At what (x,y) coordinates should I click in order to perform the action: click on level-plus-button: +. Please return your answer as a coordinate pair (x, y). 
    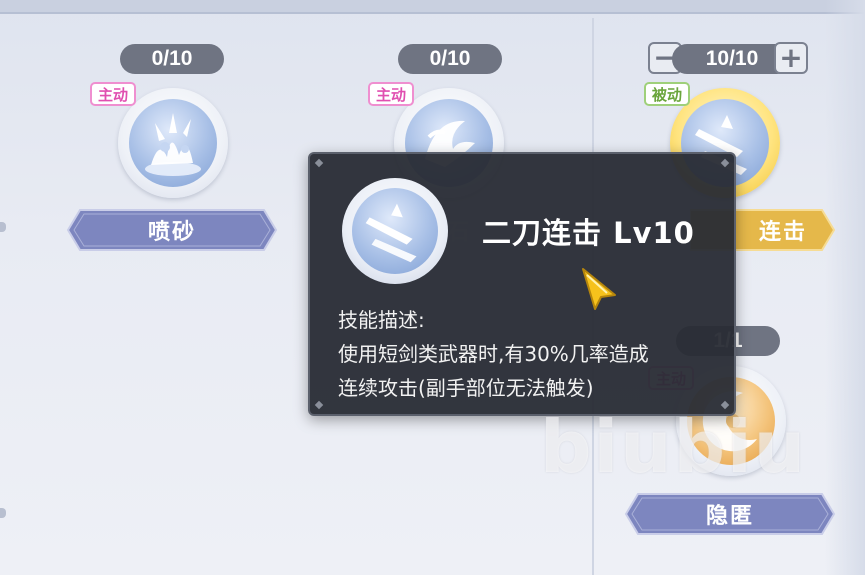
    Looking at the image, I should click on (791, 58).